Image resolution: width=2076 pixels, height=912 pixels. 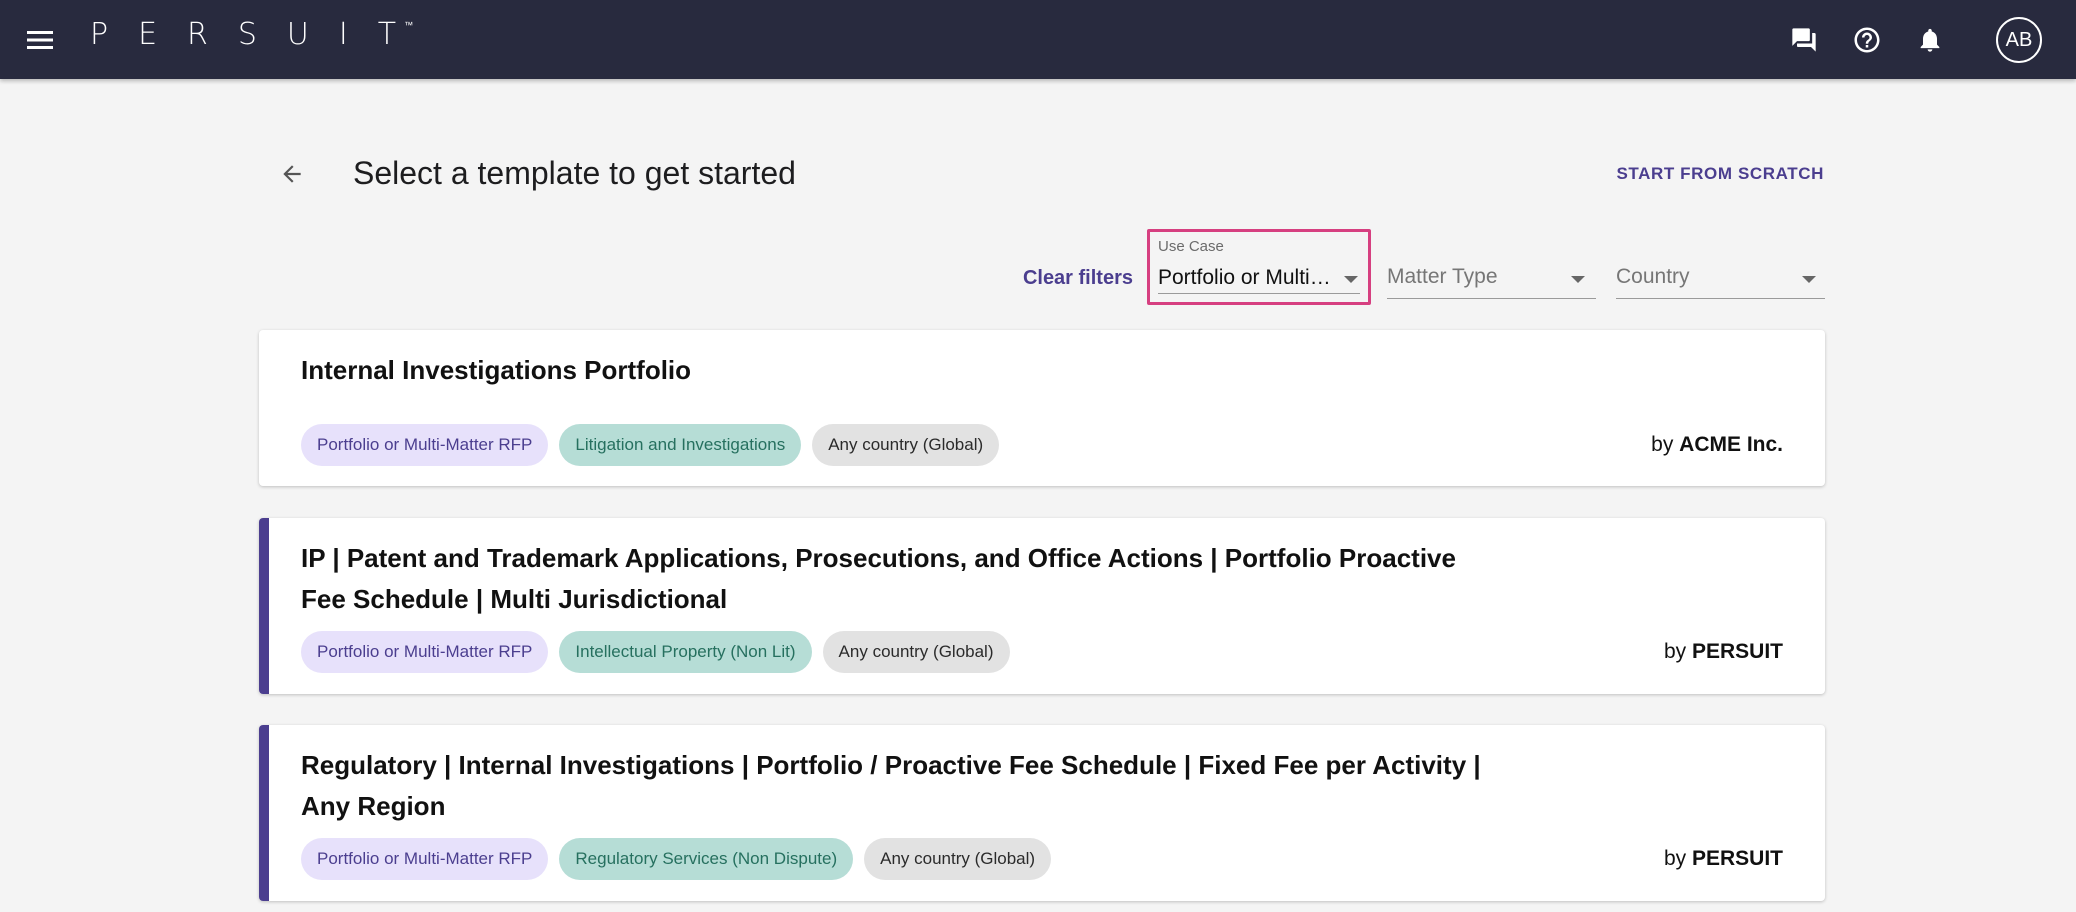 I want to click on logo-text: PERSUIT, so click(x=258, y=34).